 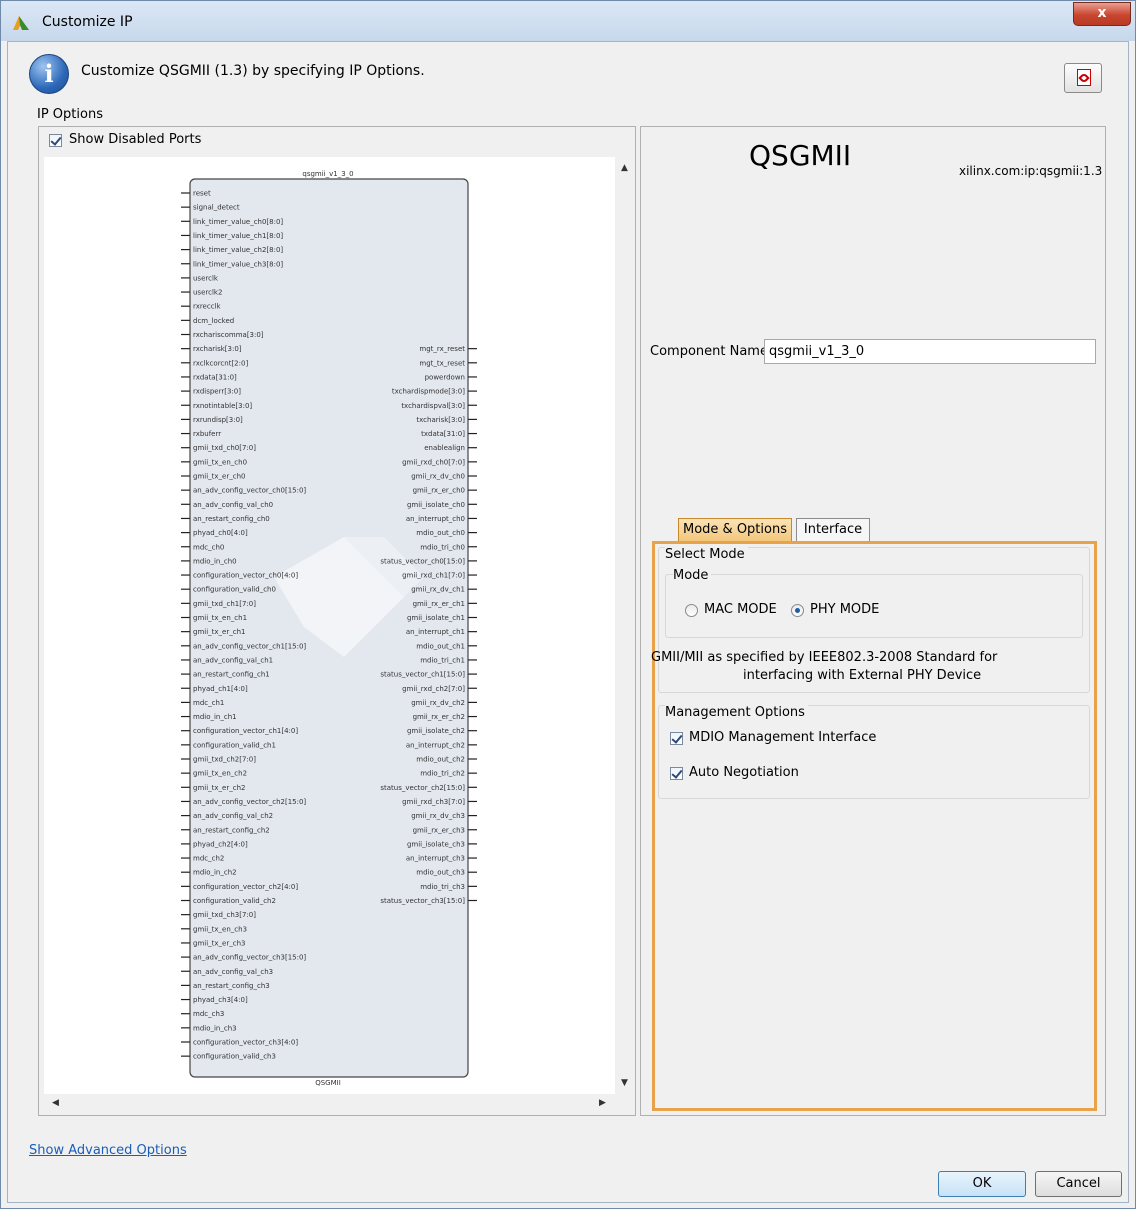 I want to click on left-port-label: gmii_txd_ch1[7:0], so click(x=224, y=604).